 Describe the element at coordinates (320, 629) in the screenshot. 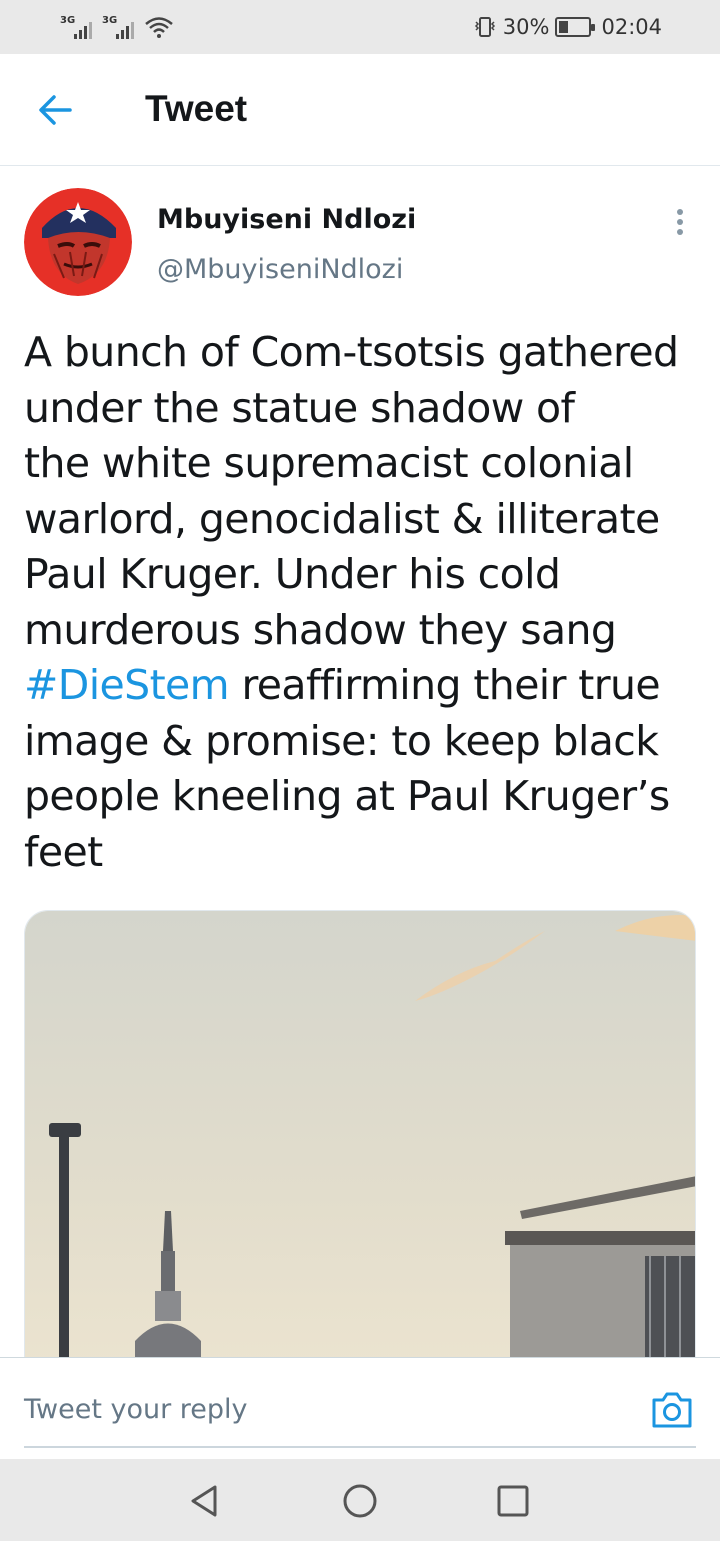

I see `tweet-text-line: murderous shadow they sang` at that location.